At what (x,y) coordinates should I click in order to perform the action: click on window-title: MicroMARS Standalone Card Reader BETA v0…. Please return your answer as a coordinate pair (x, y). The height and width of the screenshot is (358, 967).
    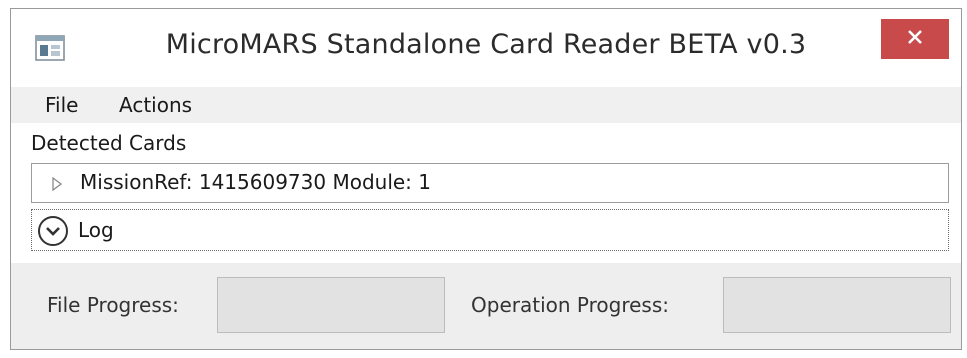
    Looking at the image, I should click on (486, 44).